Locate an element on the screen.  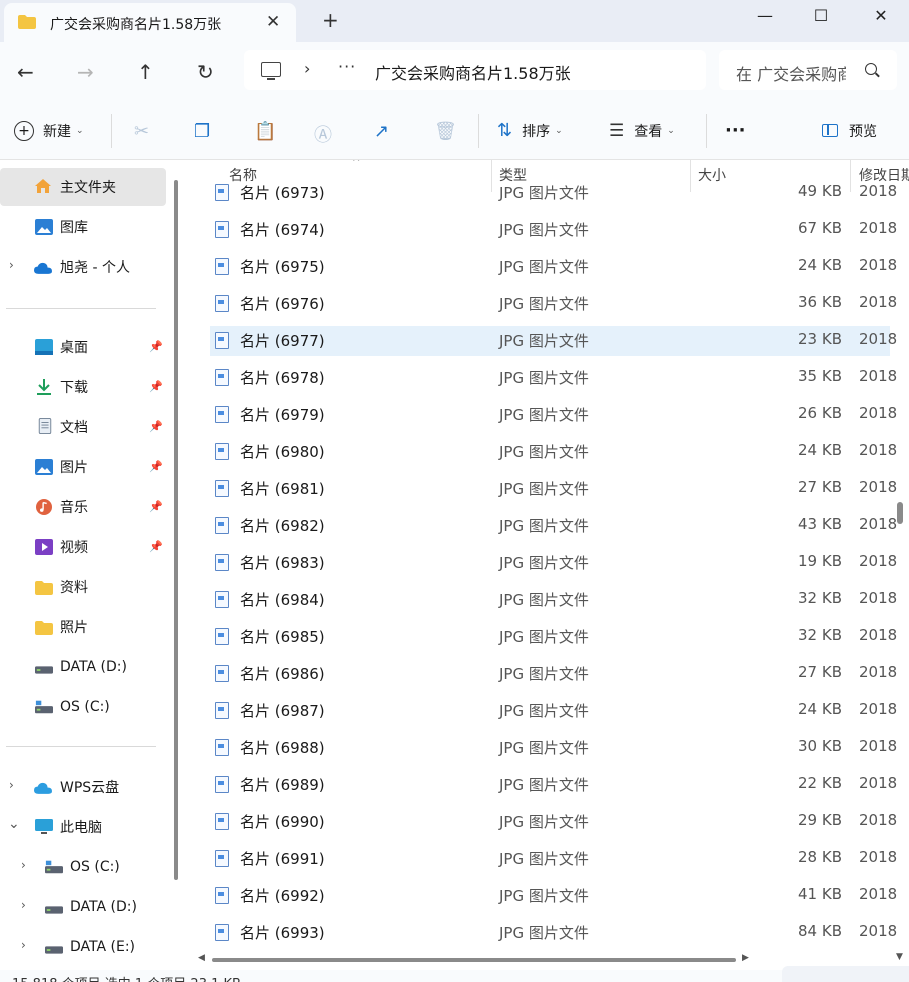
address-bar: › ··· 广交会采购商名片1.58万张 is located at coordinates (475, 70).